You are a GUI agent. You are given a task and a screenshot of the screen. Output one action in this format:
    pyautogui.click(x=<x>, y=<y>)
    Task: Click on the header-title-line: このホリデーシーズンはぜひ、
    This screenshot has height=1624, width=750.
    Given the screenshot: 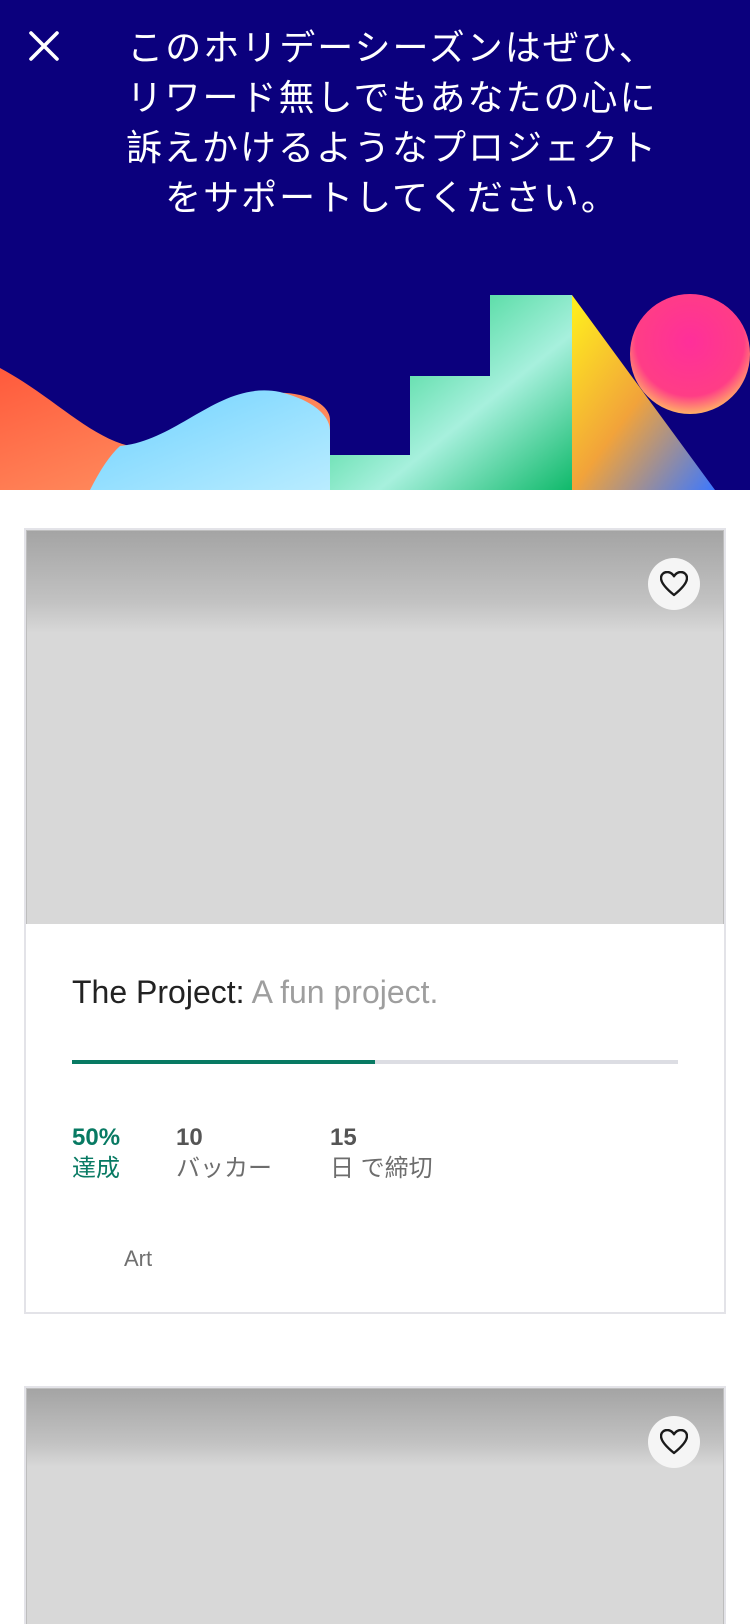 What is the action you would take?
    pyautogui.click(x=392, y=48)
    